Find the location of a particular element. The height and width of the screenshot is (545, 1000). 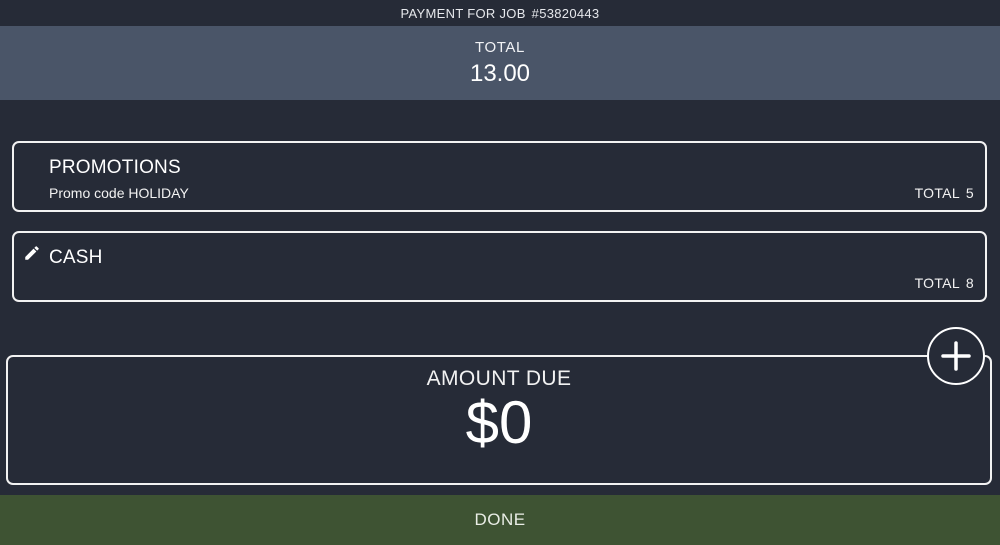

promotions-total-value: 5 is located at coordinates (969, 193).